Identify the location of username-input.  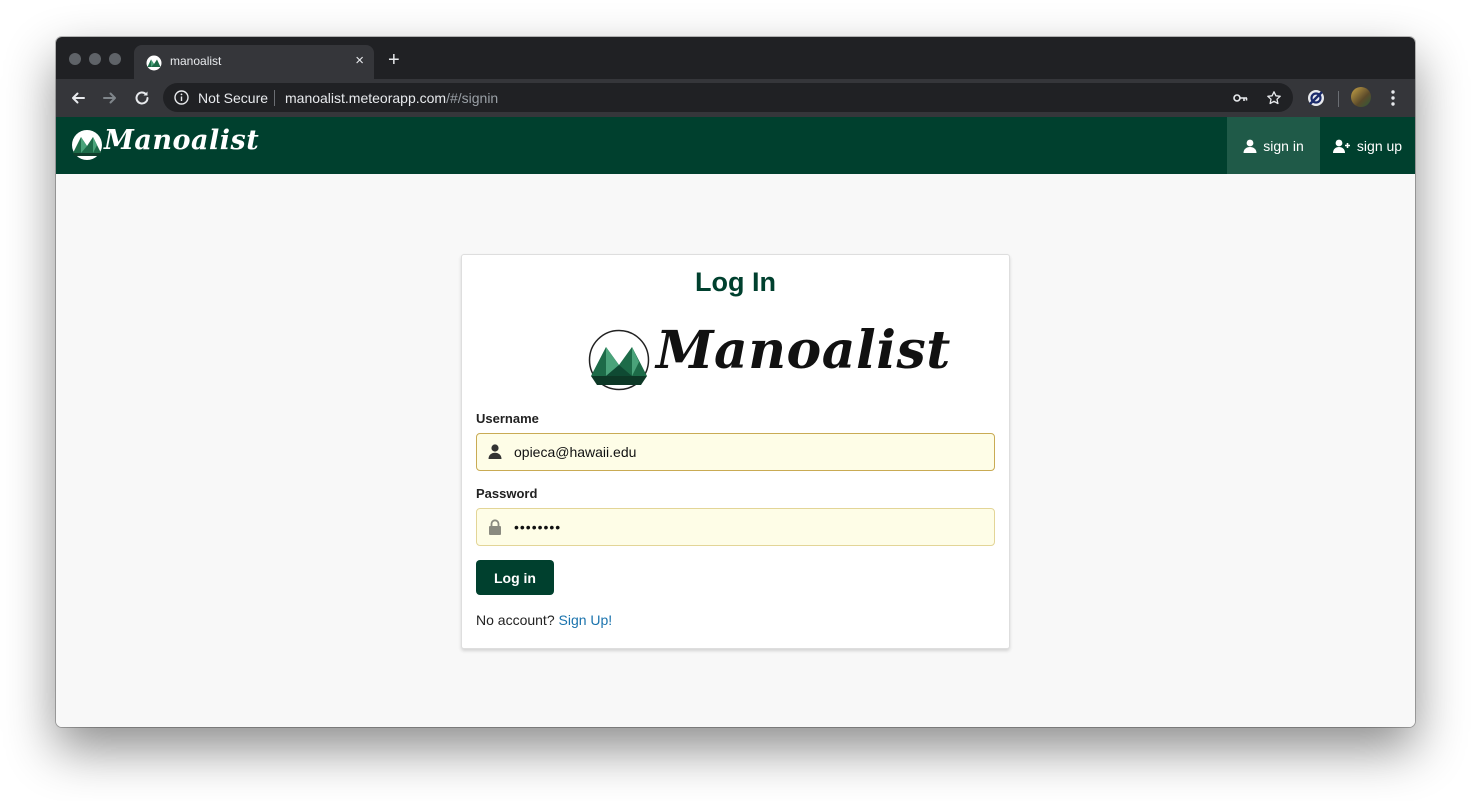
(749, 452).